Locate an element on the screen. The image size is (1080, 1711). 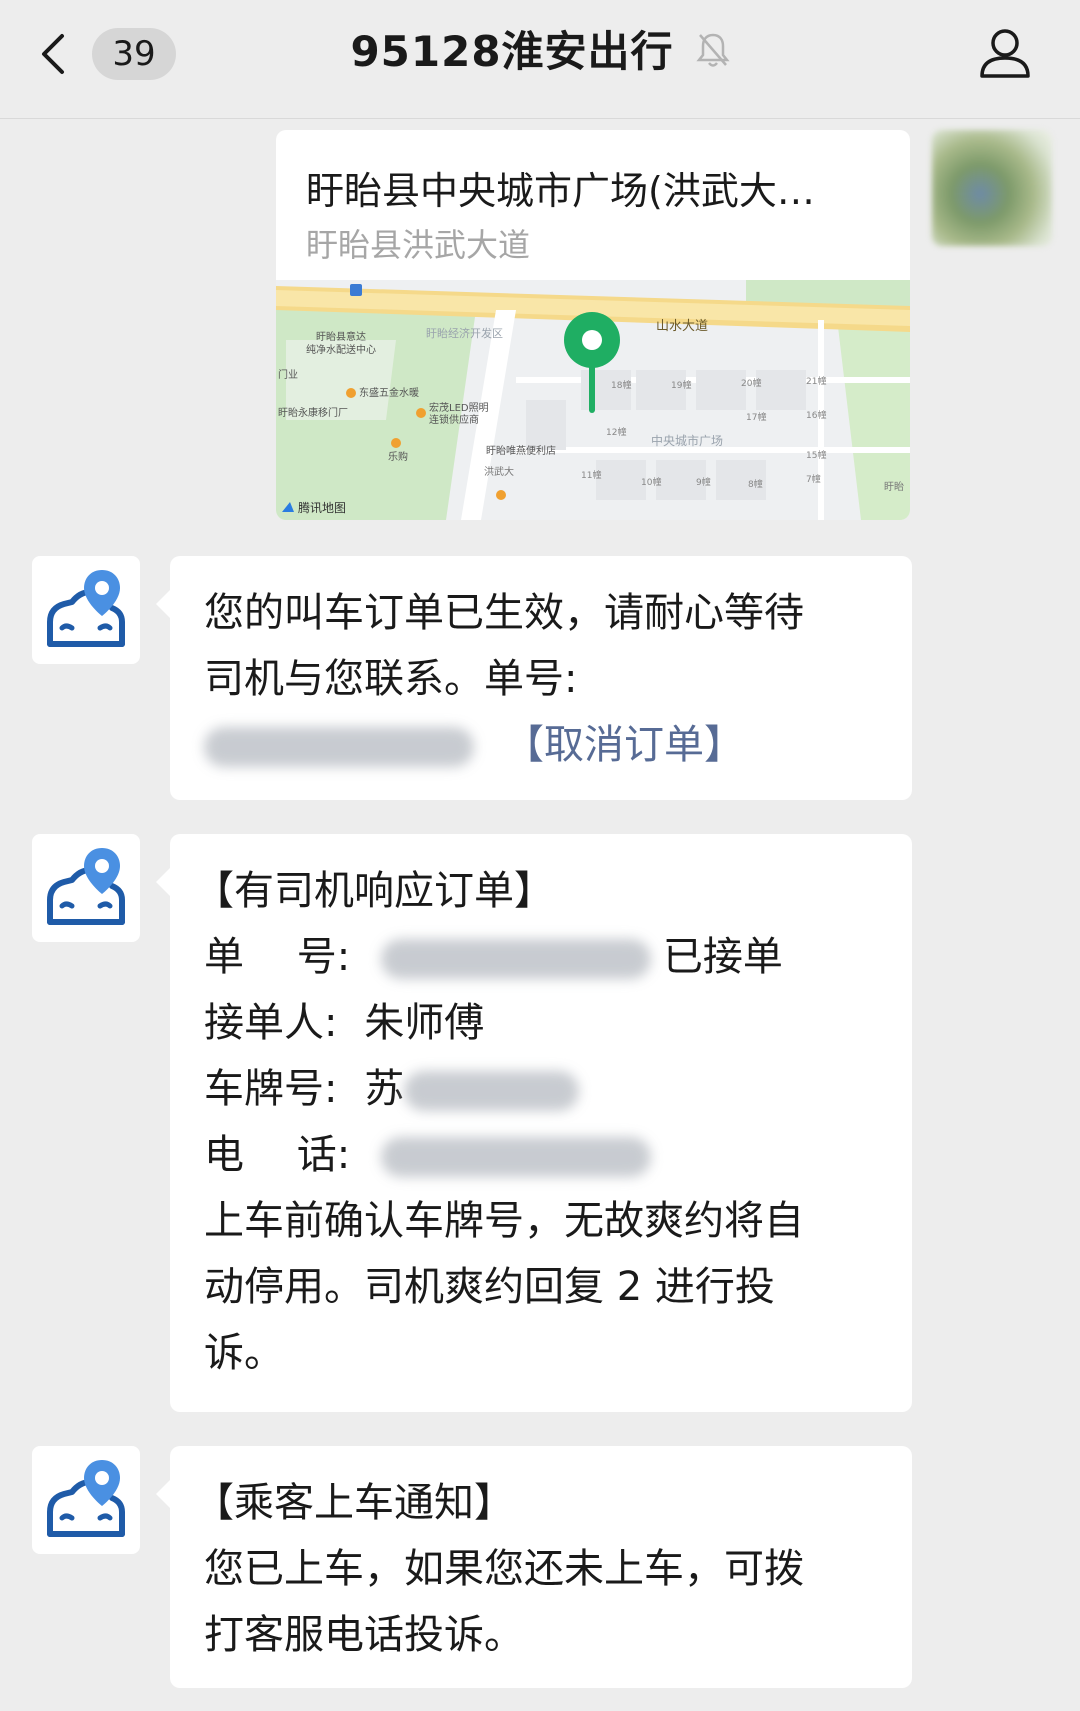
message-heading: 【有司机响应订单】 is located at coordinates (374, 891).